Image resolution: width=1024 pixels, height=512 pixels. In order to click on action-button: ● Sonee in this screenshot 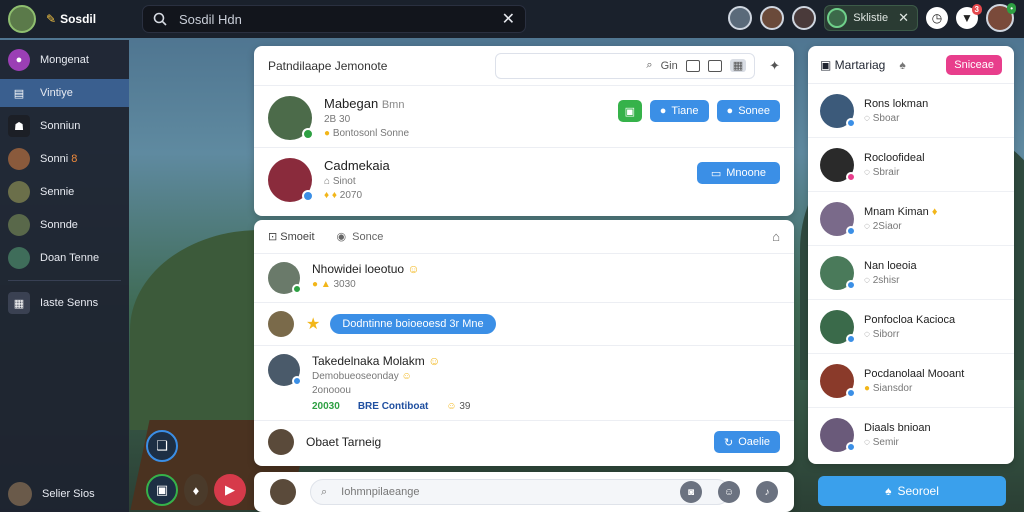, I will do `click(748, 111)`.